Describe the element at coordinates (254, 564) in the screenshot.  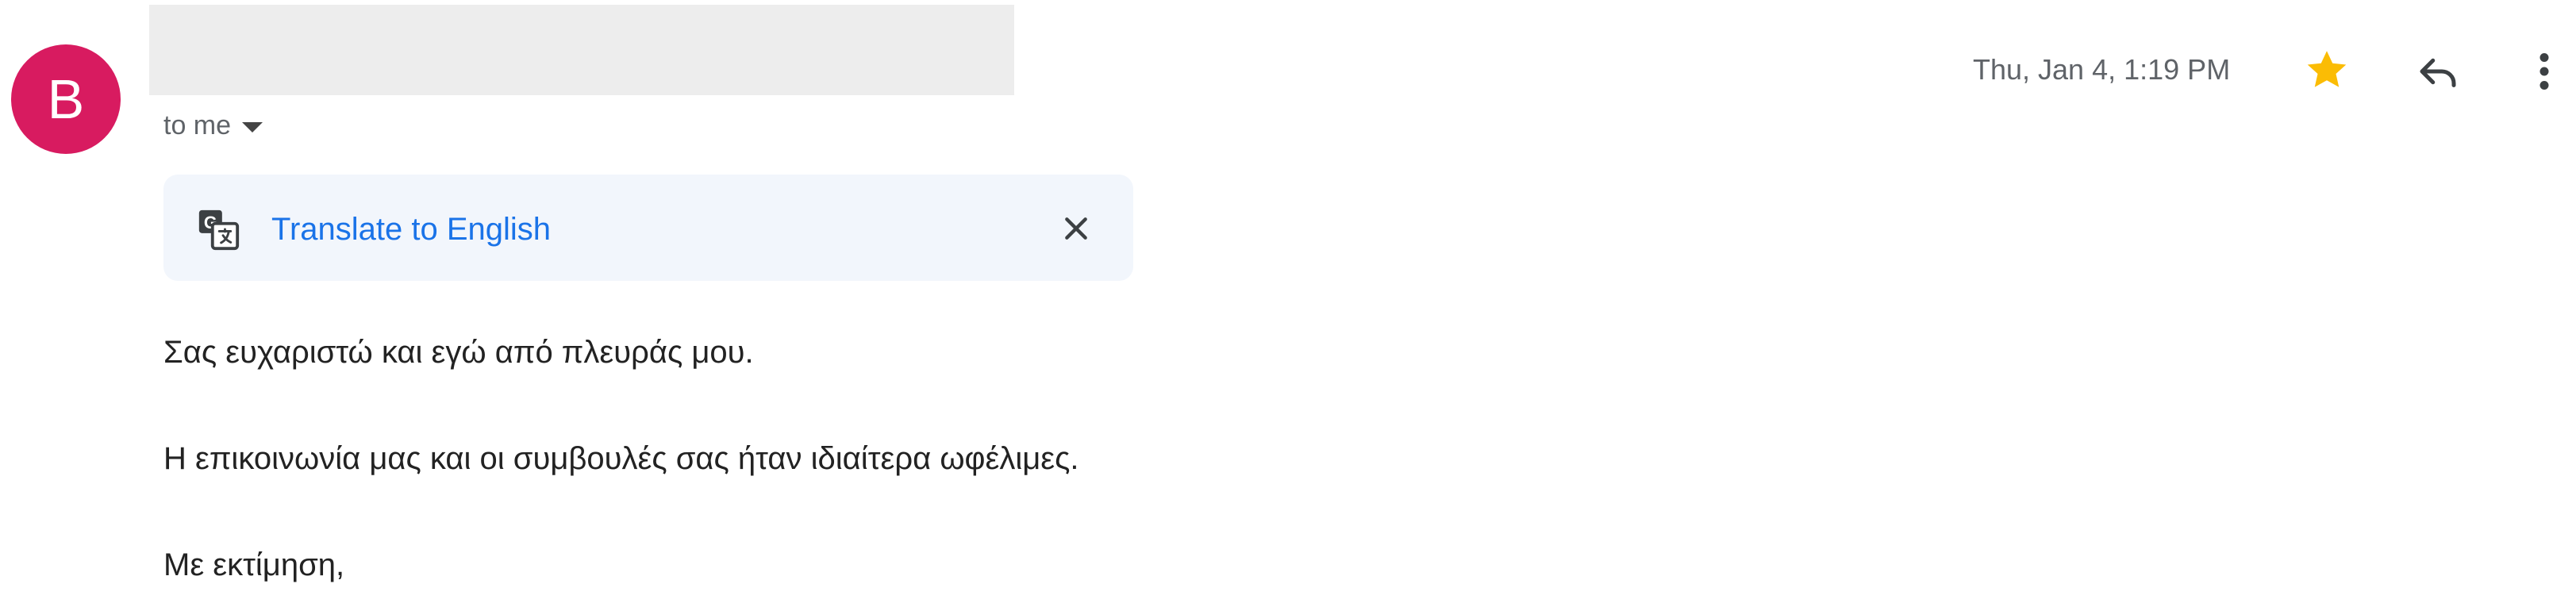
I see `message-body-line: Με εκτίμηση,` at that location.